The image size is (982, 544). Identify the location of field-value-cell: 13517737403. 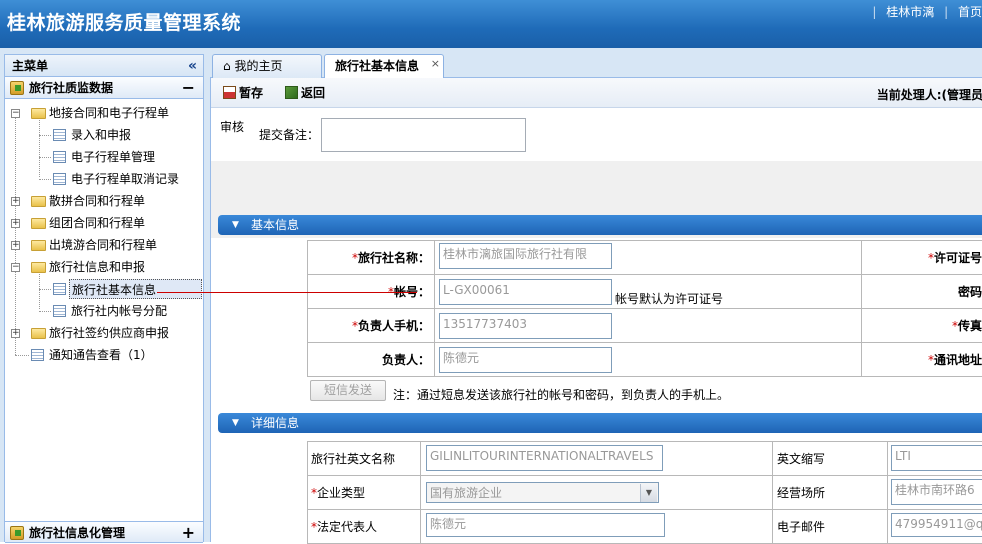
(648, 326).